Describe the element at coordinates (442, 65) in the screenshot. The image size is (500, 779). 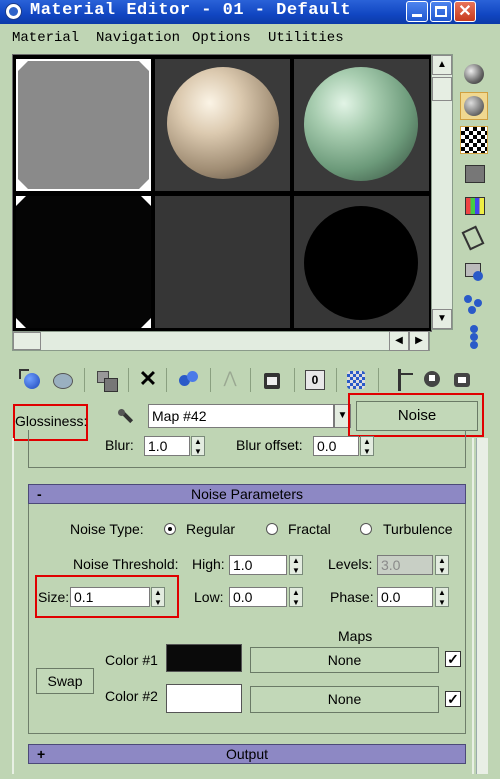
I see `scroll-up-icon: ▲` at that location.